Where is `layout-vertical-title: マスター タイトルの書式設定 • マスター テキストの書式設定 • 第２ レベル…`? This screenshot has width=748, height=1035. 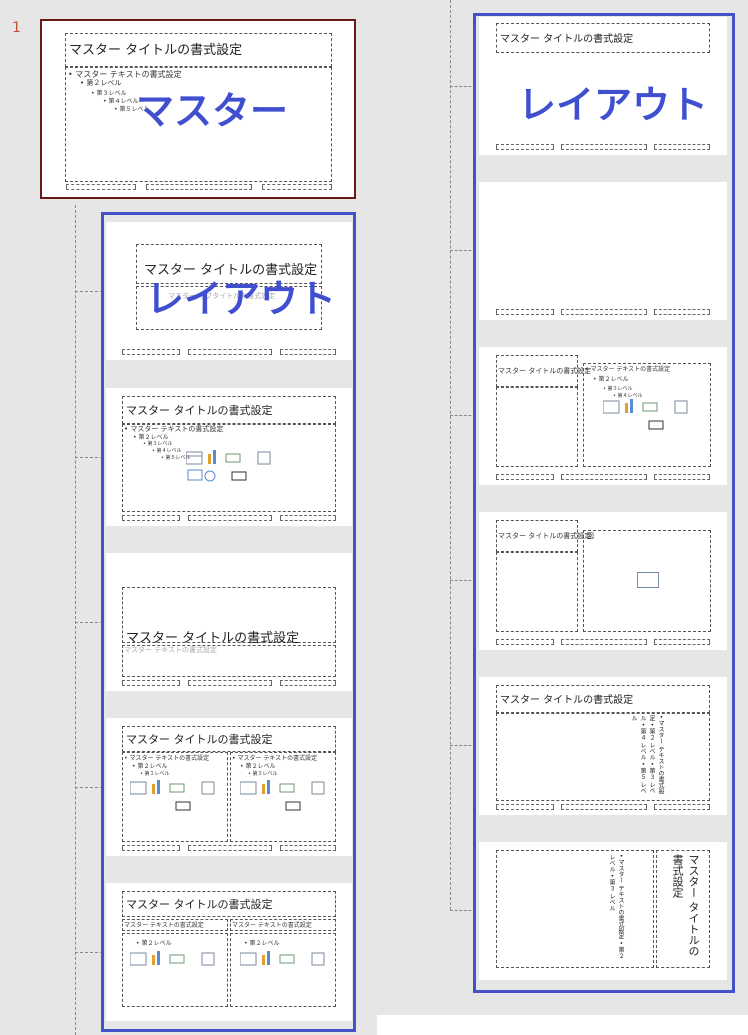 layout-vertical-title: マスター タイトルの書式設定 • マスター テキストの書式設定 • 第２ レベル… is located at coordinates (603, 911).